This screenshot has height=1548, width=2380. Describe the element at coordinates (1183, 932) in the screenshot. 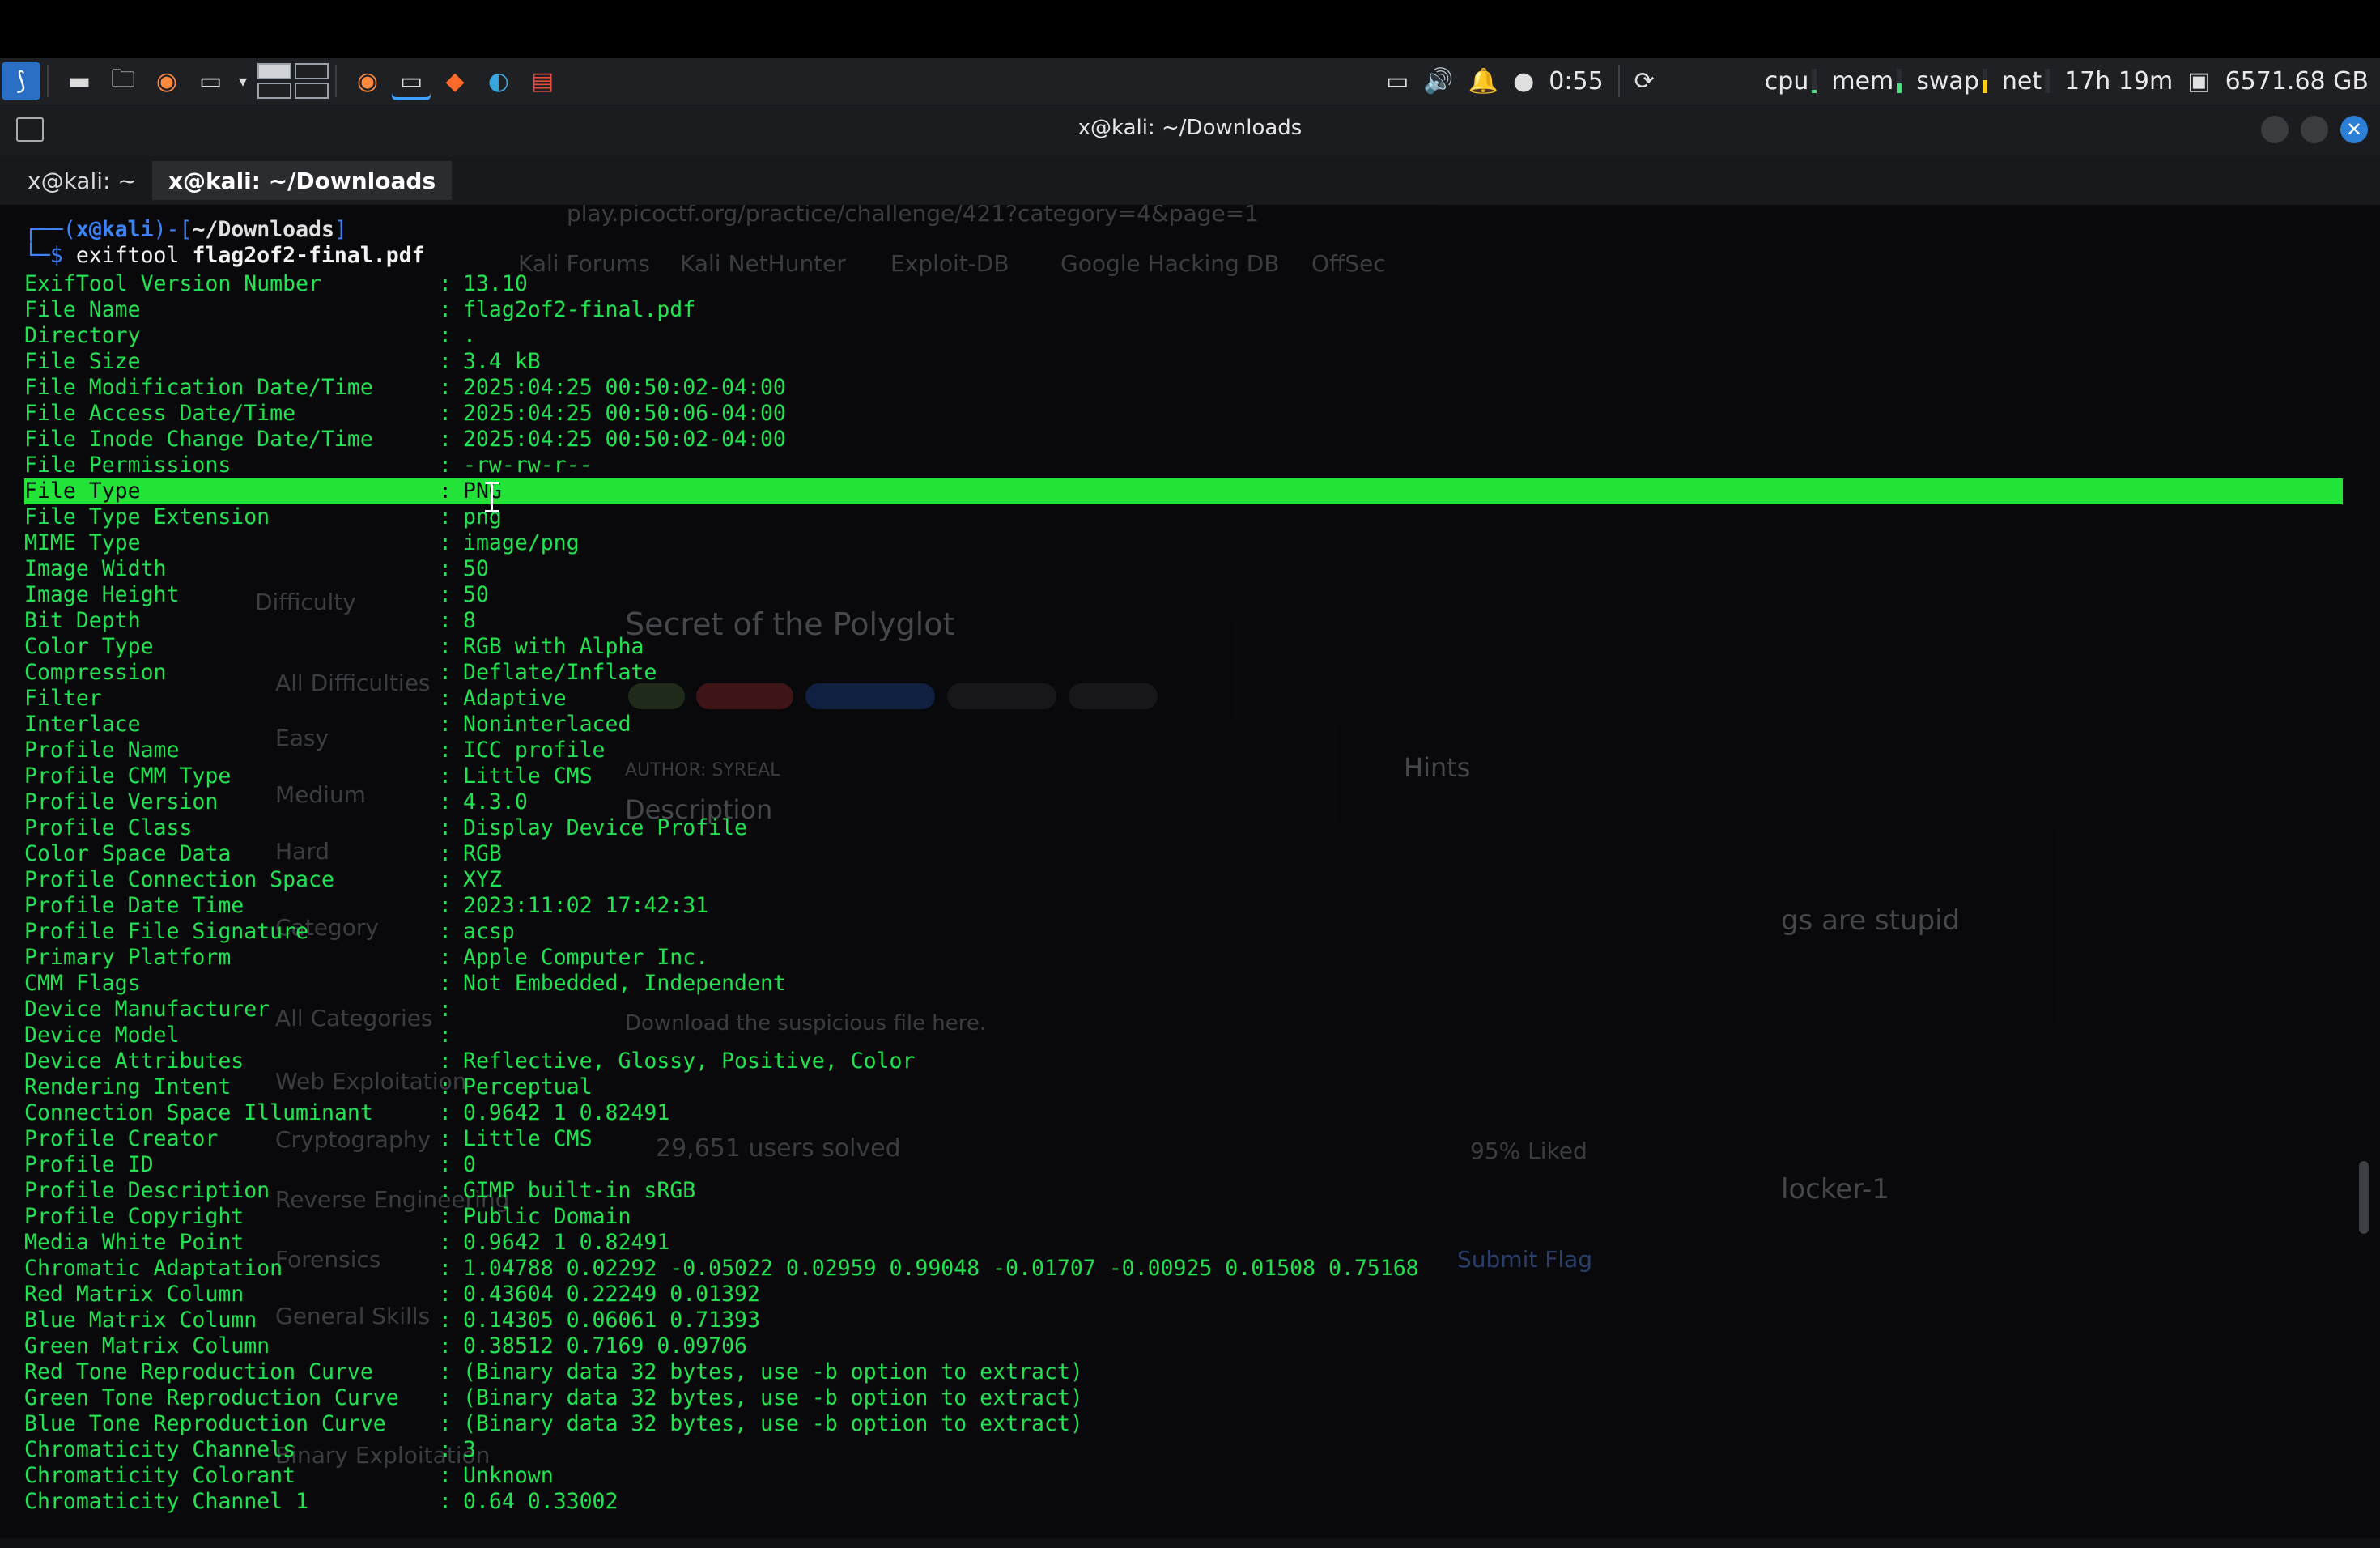

I see `exif-row: Profile File Signature: acsp` at that location.